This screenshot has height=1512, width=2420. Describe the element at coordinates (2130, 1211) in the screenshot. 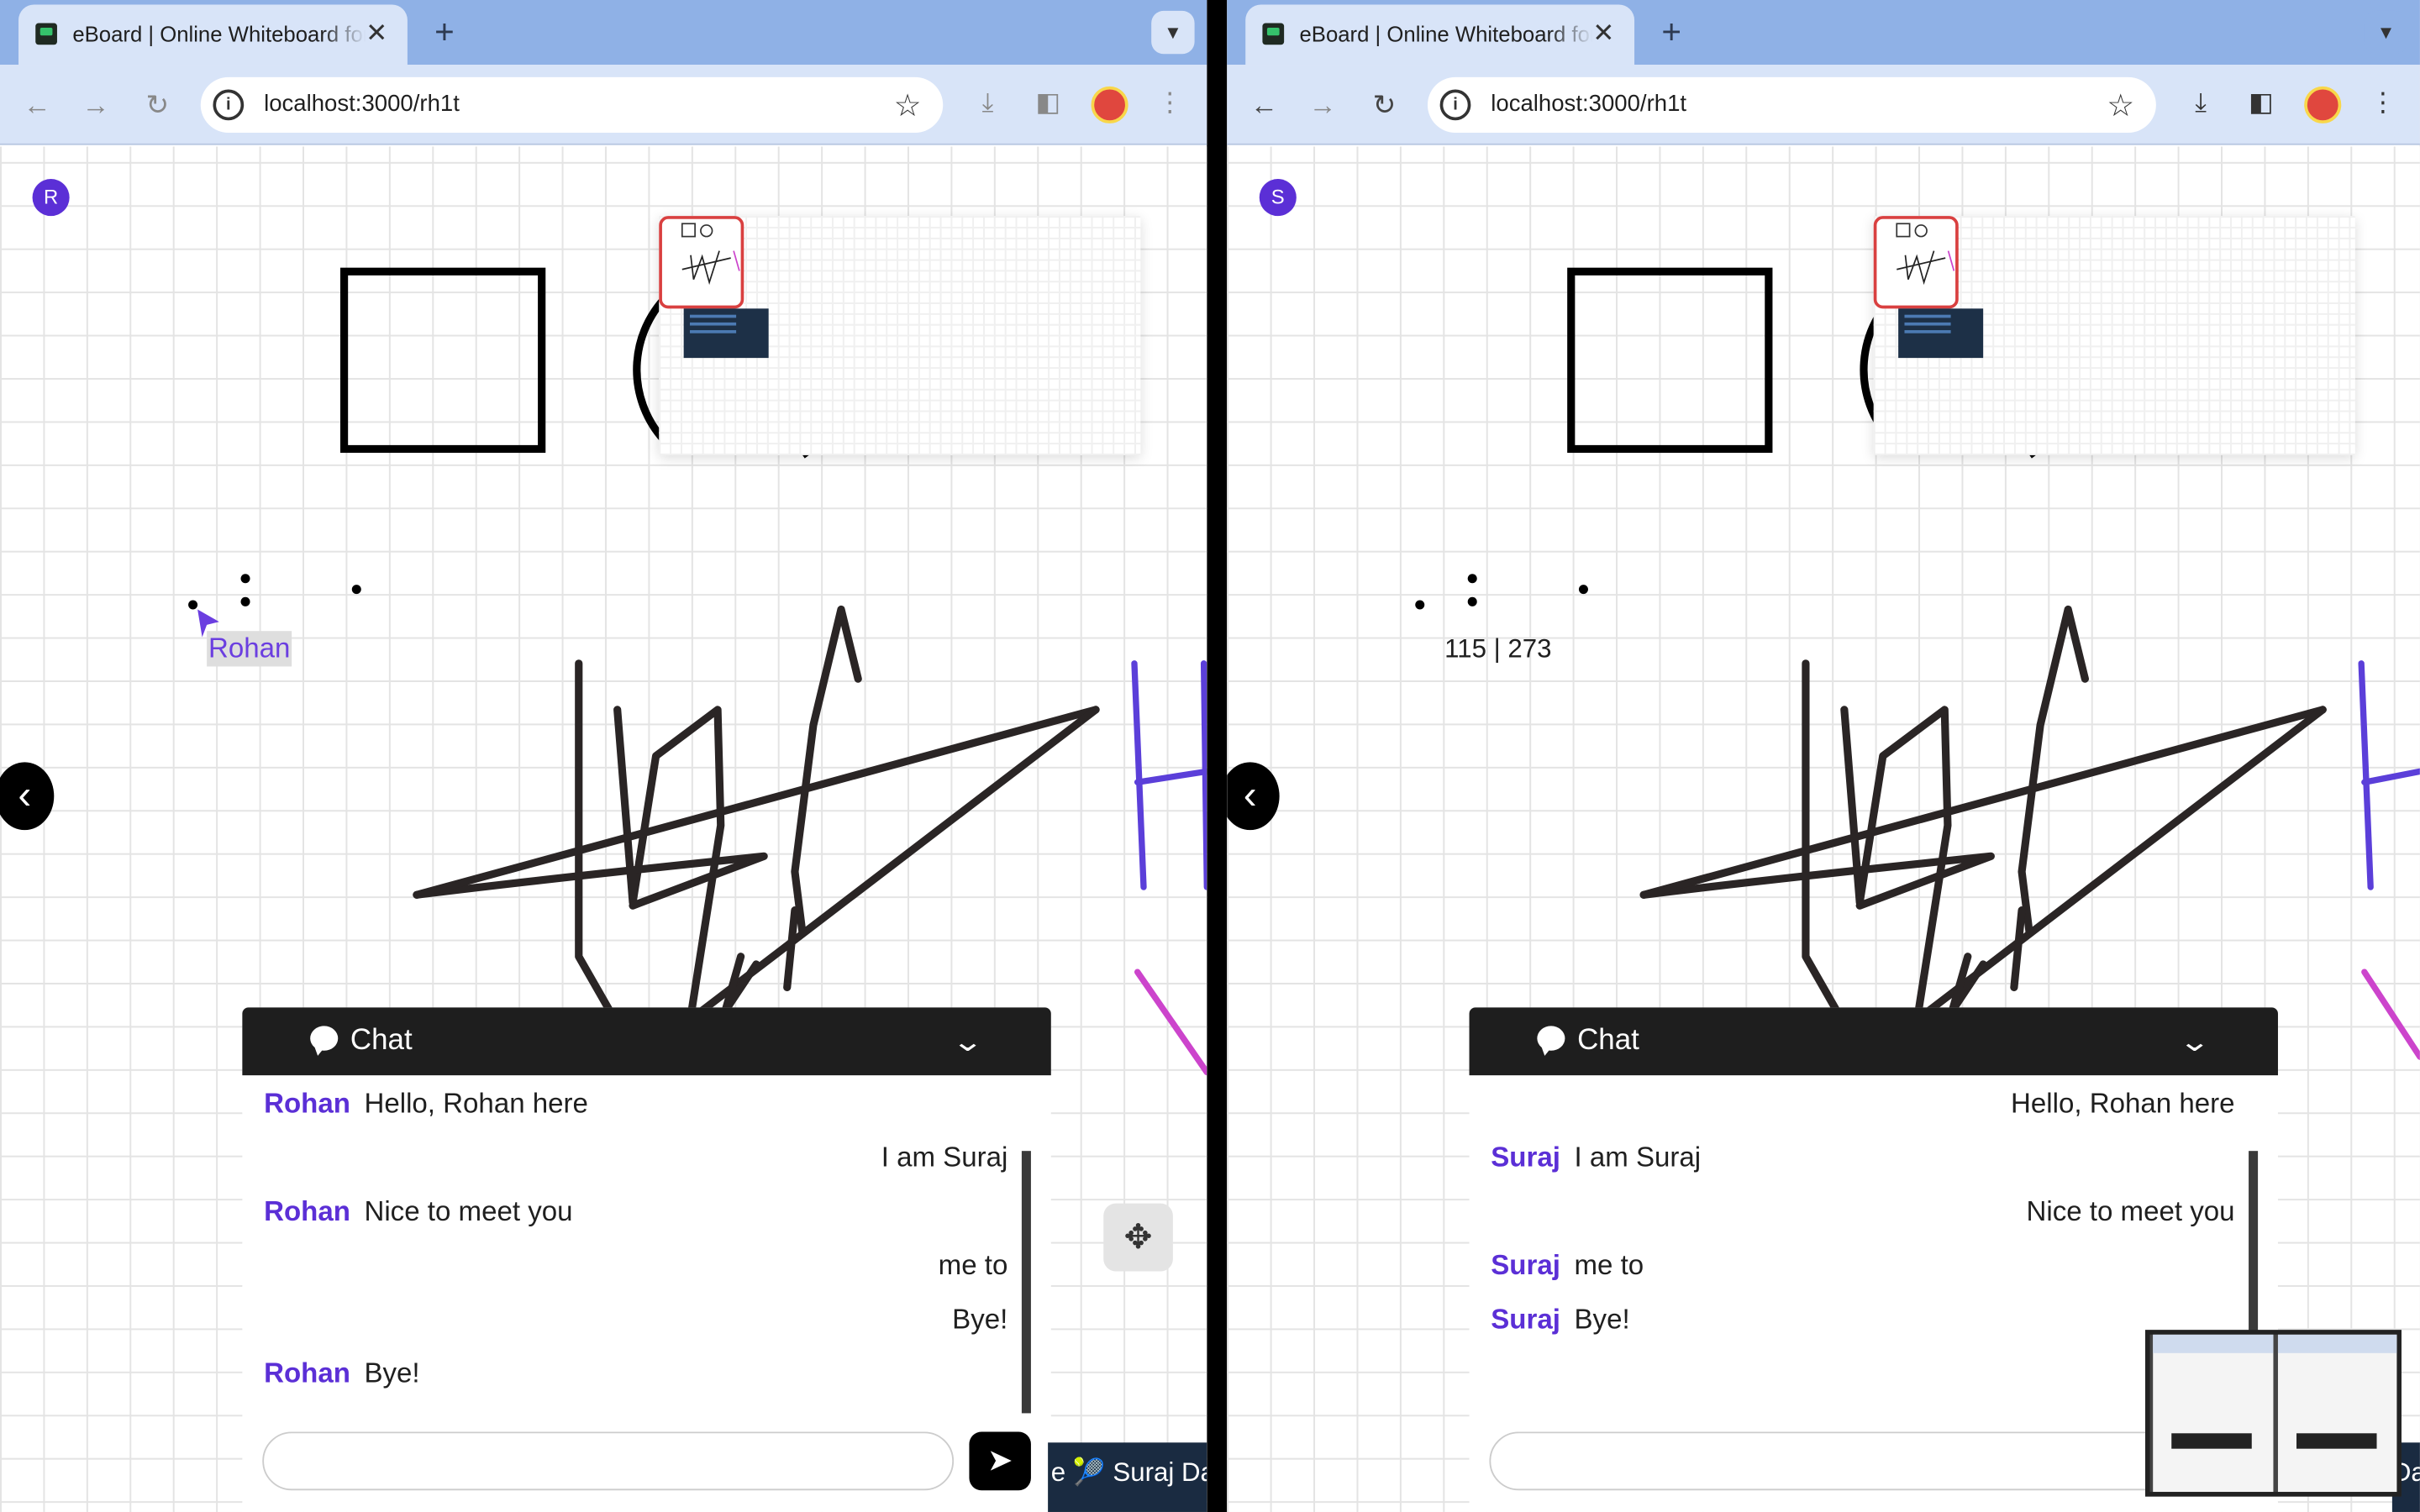

I see `message-text: Nice to meet you` at that location.